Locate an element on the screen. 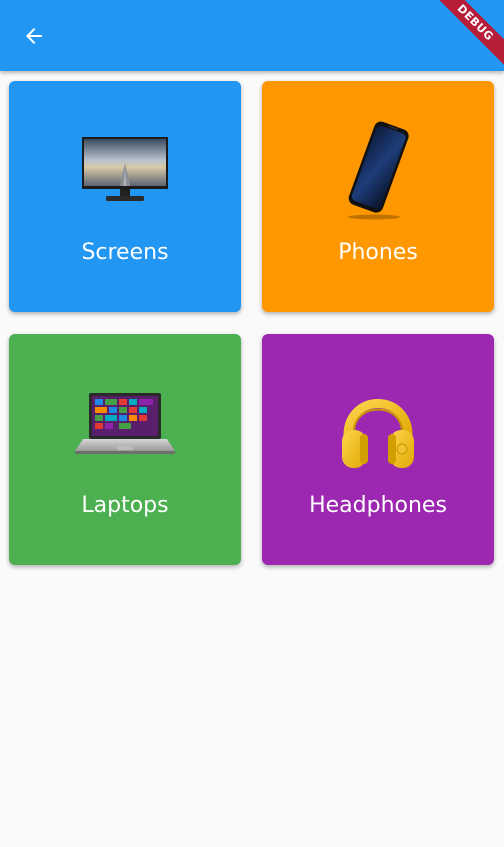 The image size is (504, 847). app-bar is located at coordinates (252, 35).